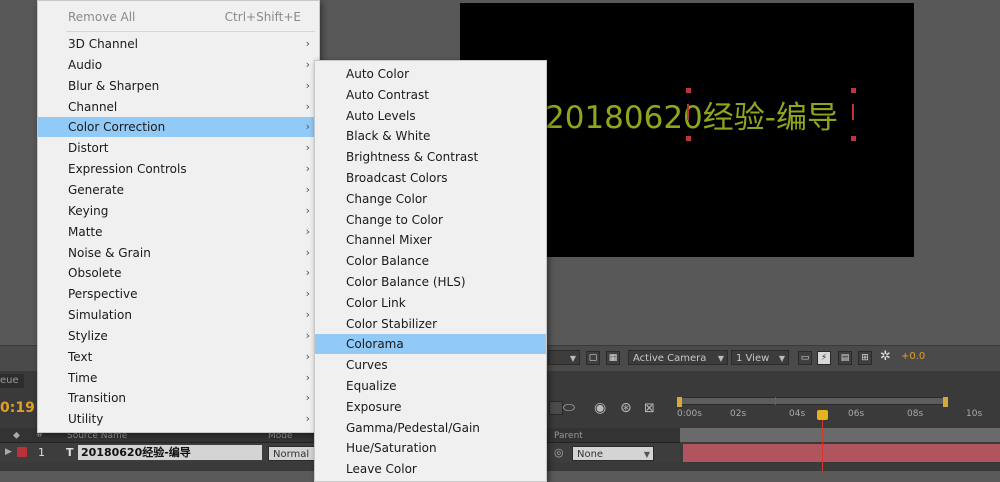 This screenshot has height=482, width=1000. What do you see at coordinates (102, 17) in the screenshot?
I see `menu-item-label: Remove All` at bounding box center [102, 17].